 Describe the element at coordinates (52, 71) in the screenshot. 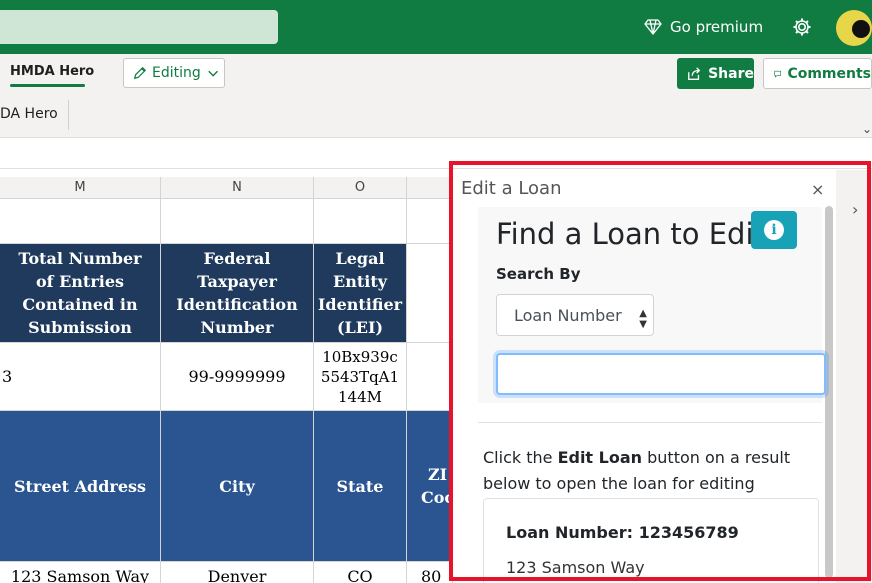

I see `tab-hmda-hero: HMDA Hero` at that location.